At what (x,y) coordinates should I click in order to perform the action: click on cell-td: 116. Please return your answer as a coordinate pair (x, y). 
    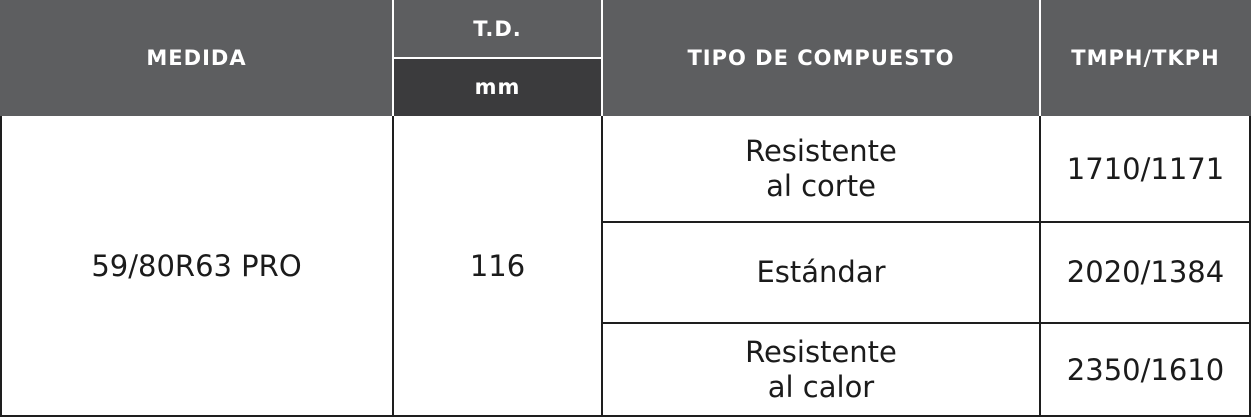
    Looking at the image, I should click on (497, 266).